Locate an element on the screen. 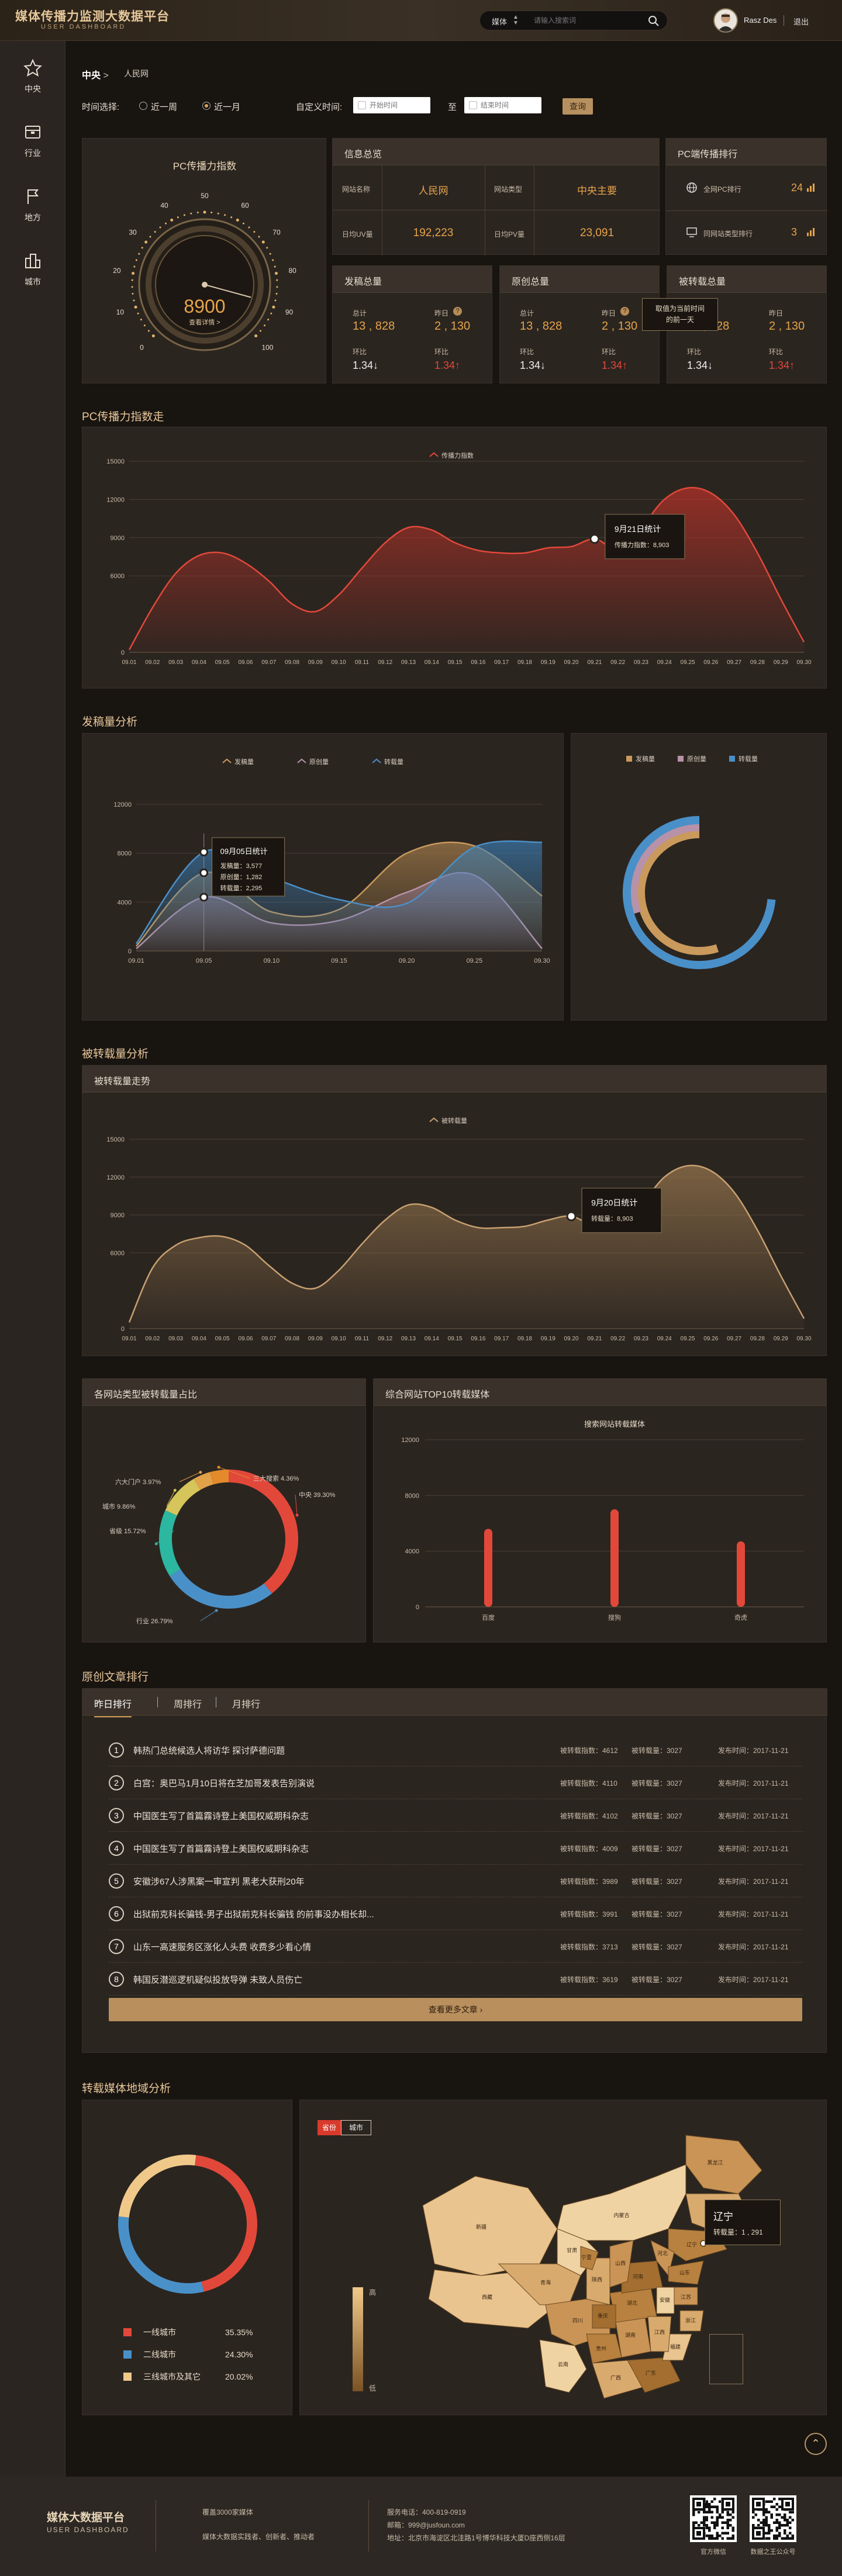 This screenshot has width=842, height=2576. search-icon is located at coordinates (653, 21).